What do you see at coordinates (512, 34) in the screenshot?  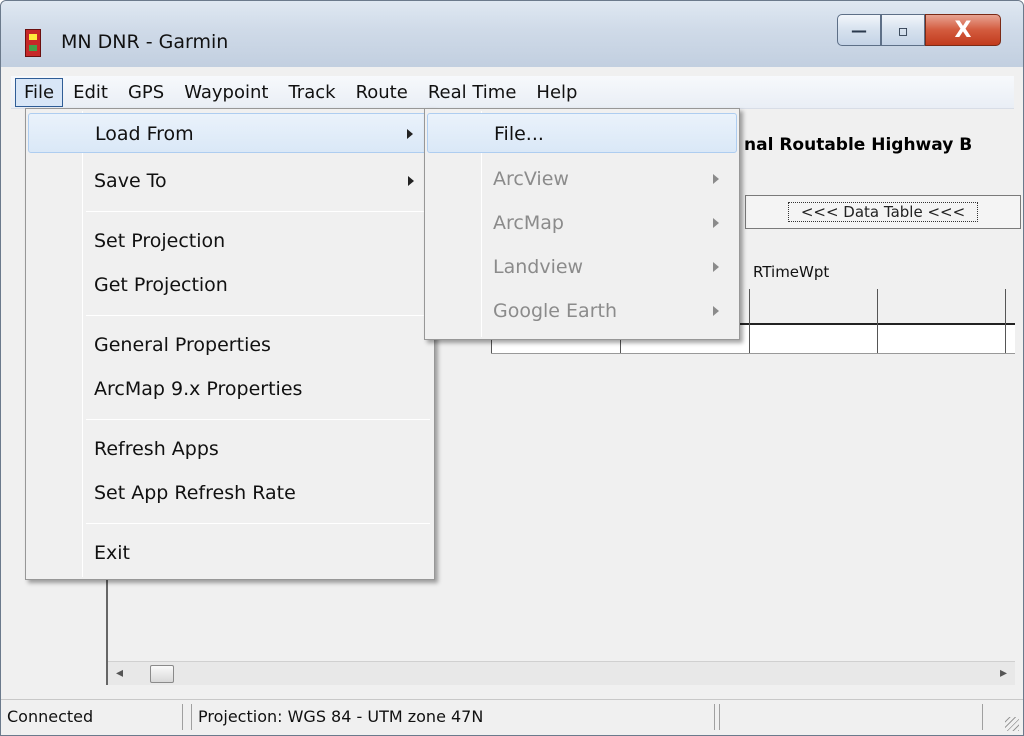 I see `title-bar: MN DNR - Garmin — ▫ X` at bounding box center [512, 34].